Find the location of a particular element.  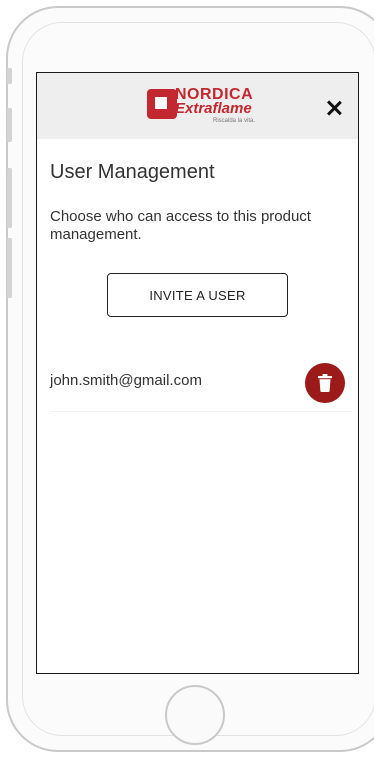

brand-logo: NORDICA Extraflame Riscalda la vita. is located at coordinates (203, 107).